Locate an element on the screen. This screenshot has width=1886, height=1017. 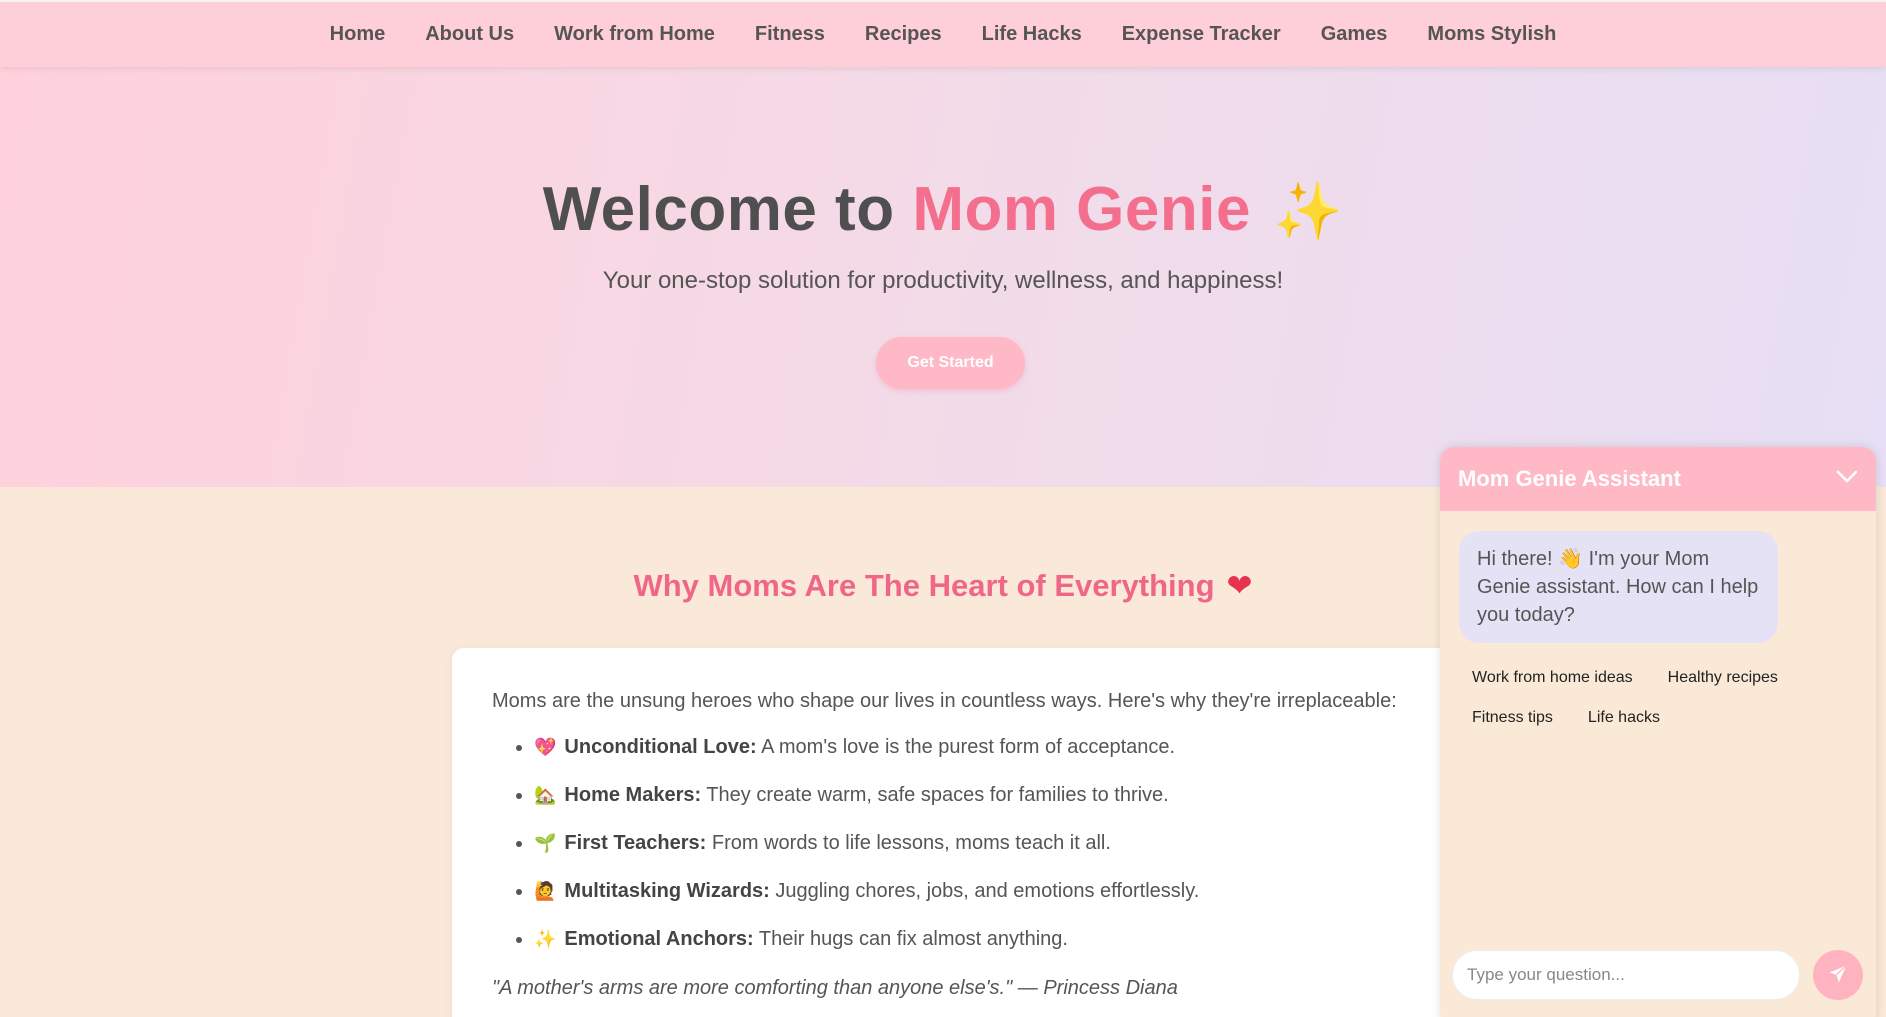
nav-expense-tracker: Expense Tracker is located at coordinates (1201, 34).